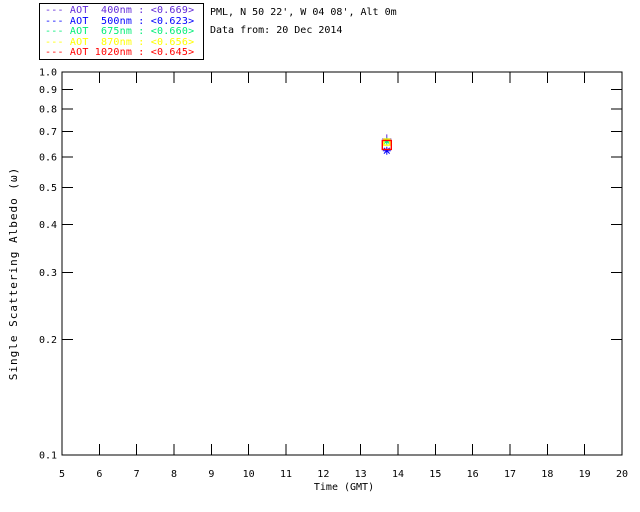 This screenshot has width=640, height=512. What do you see at coordinates (48, 225) in the screenshot?
I see `y-tick-label: 0.4` at bounding box center [48, 225].